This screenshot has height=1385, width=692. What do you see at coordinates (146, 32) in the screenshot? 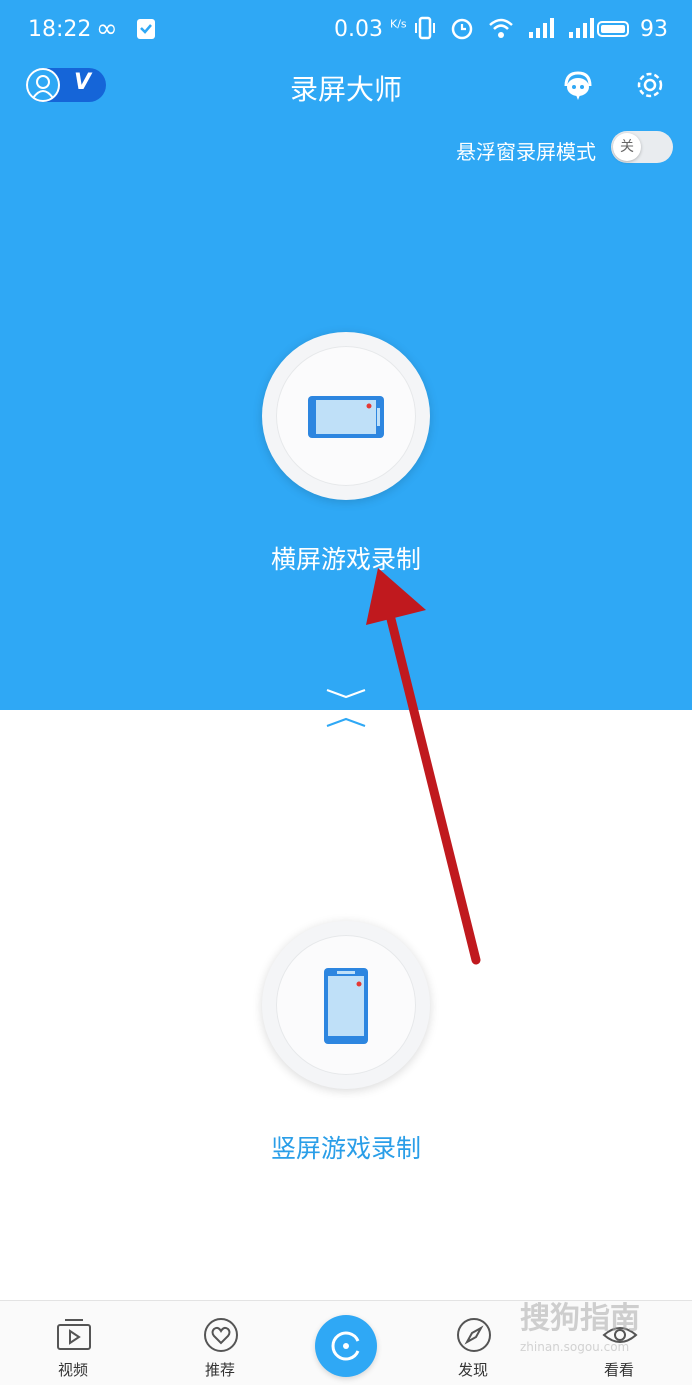
I see `message-icon` at bounding box center [146, 32].